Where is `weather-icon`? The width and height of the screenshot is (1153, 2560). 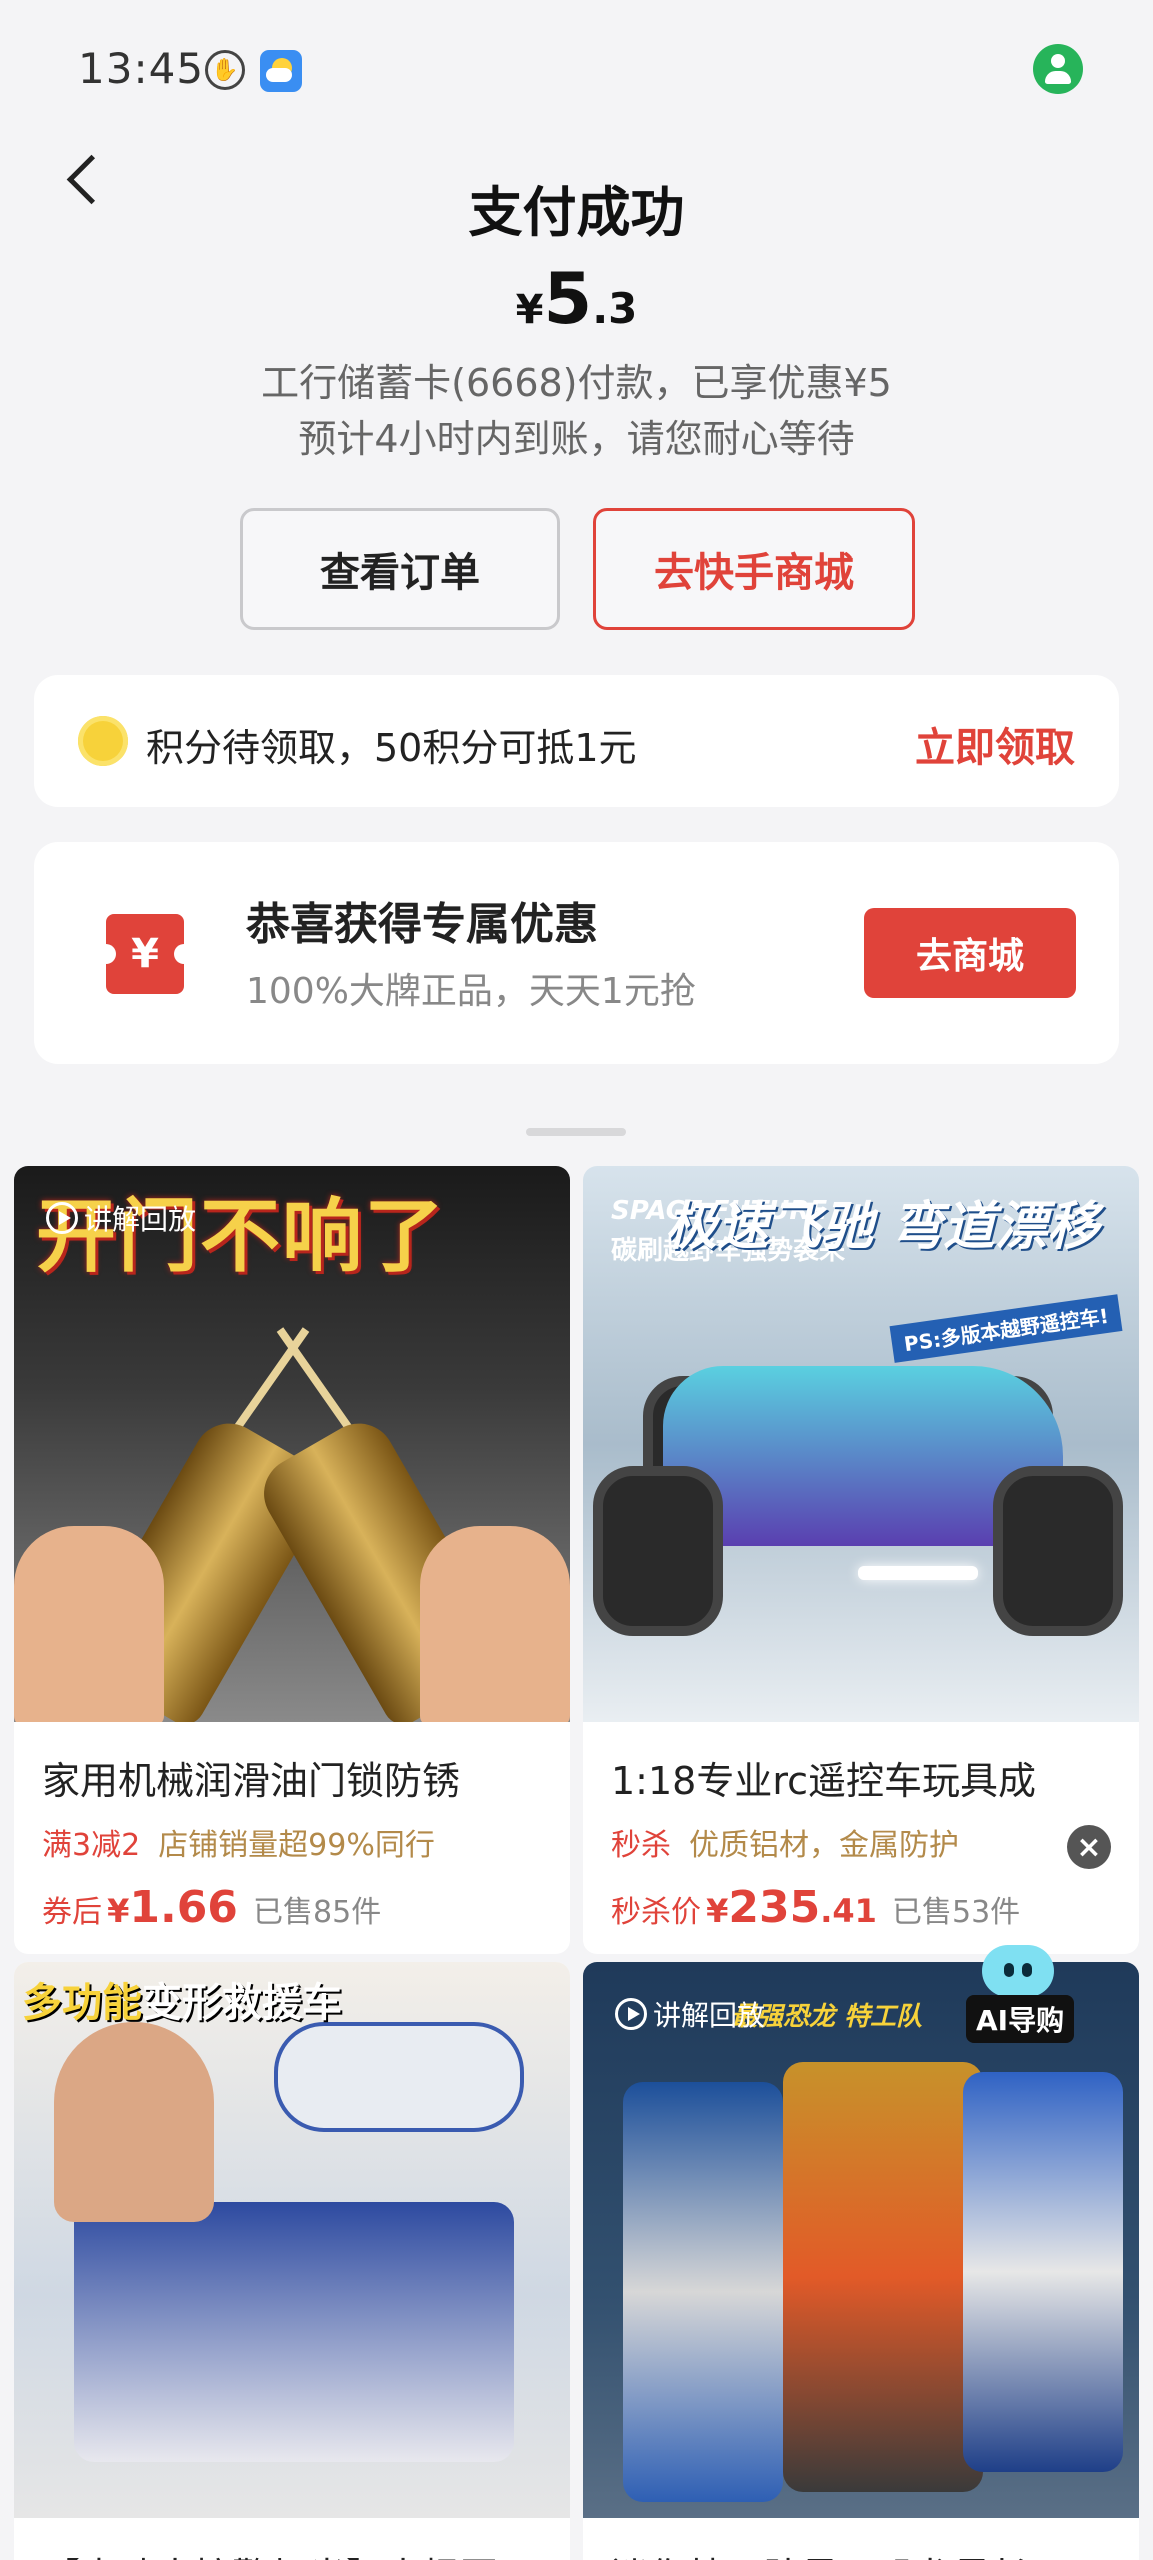
weather-icon is located at coordinates (281, 71).